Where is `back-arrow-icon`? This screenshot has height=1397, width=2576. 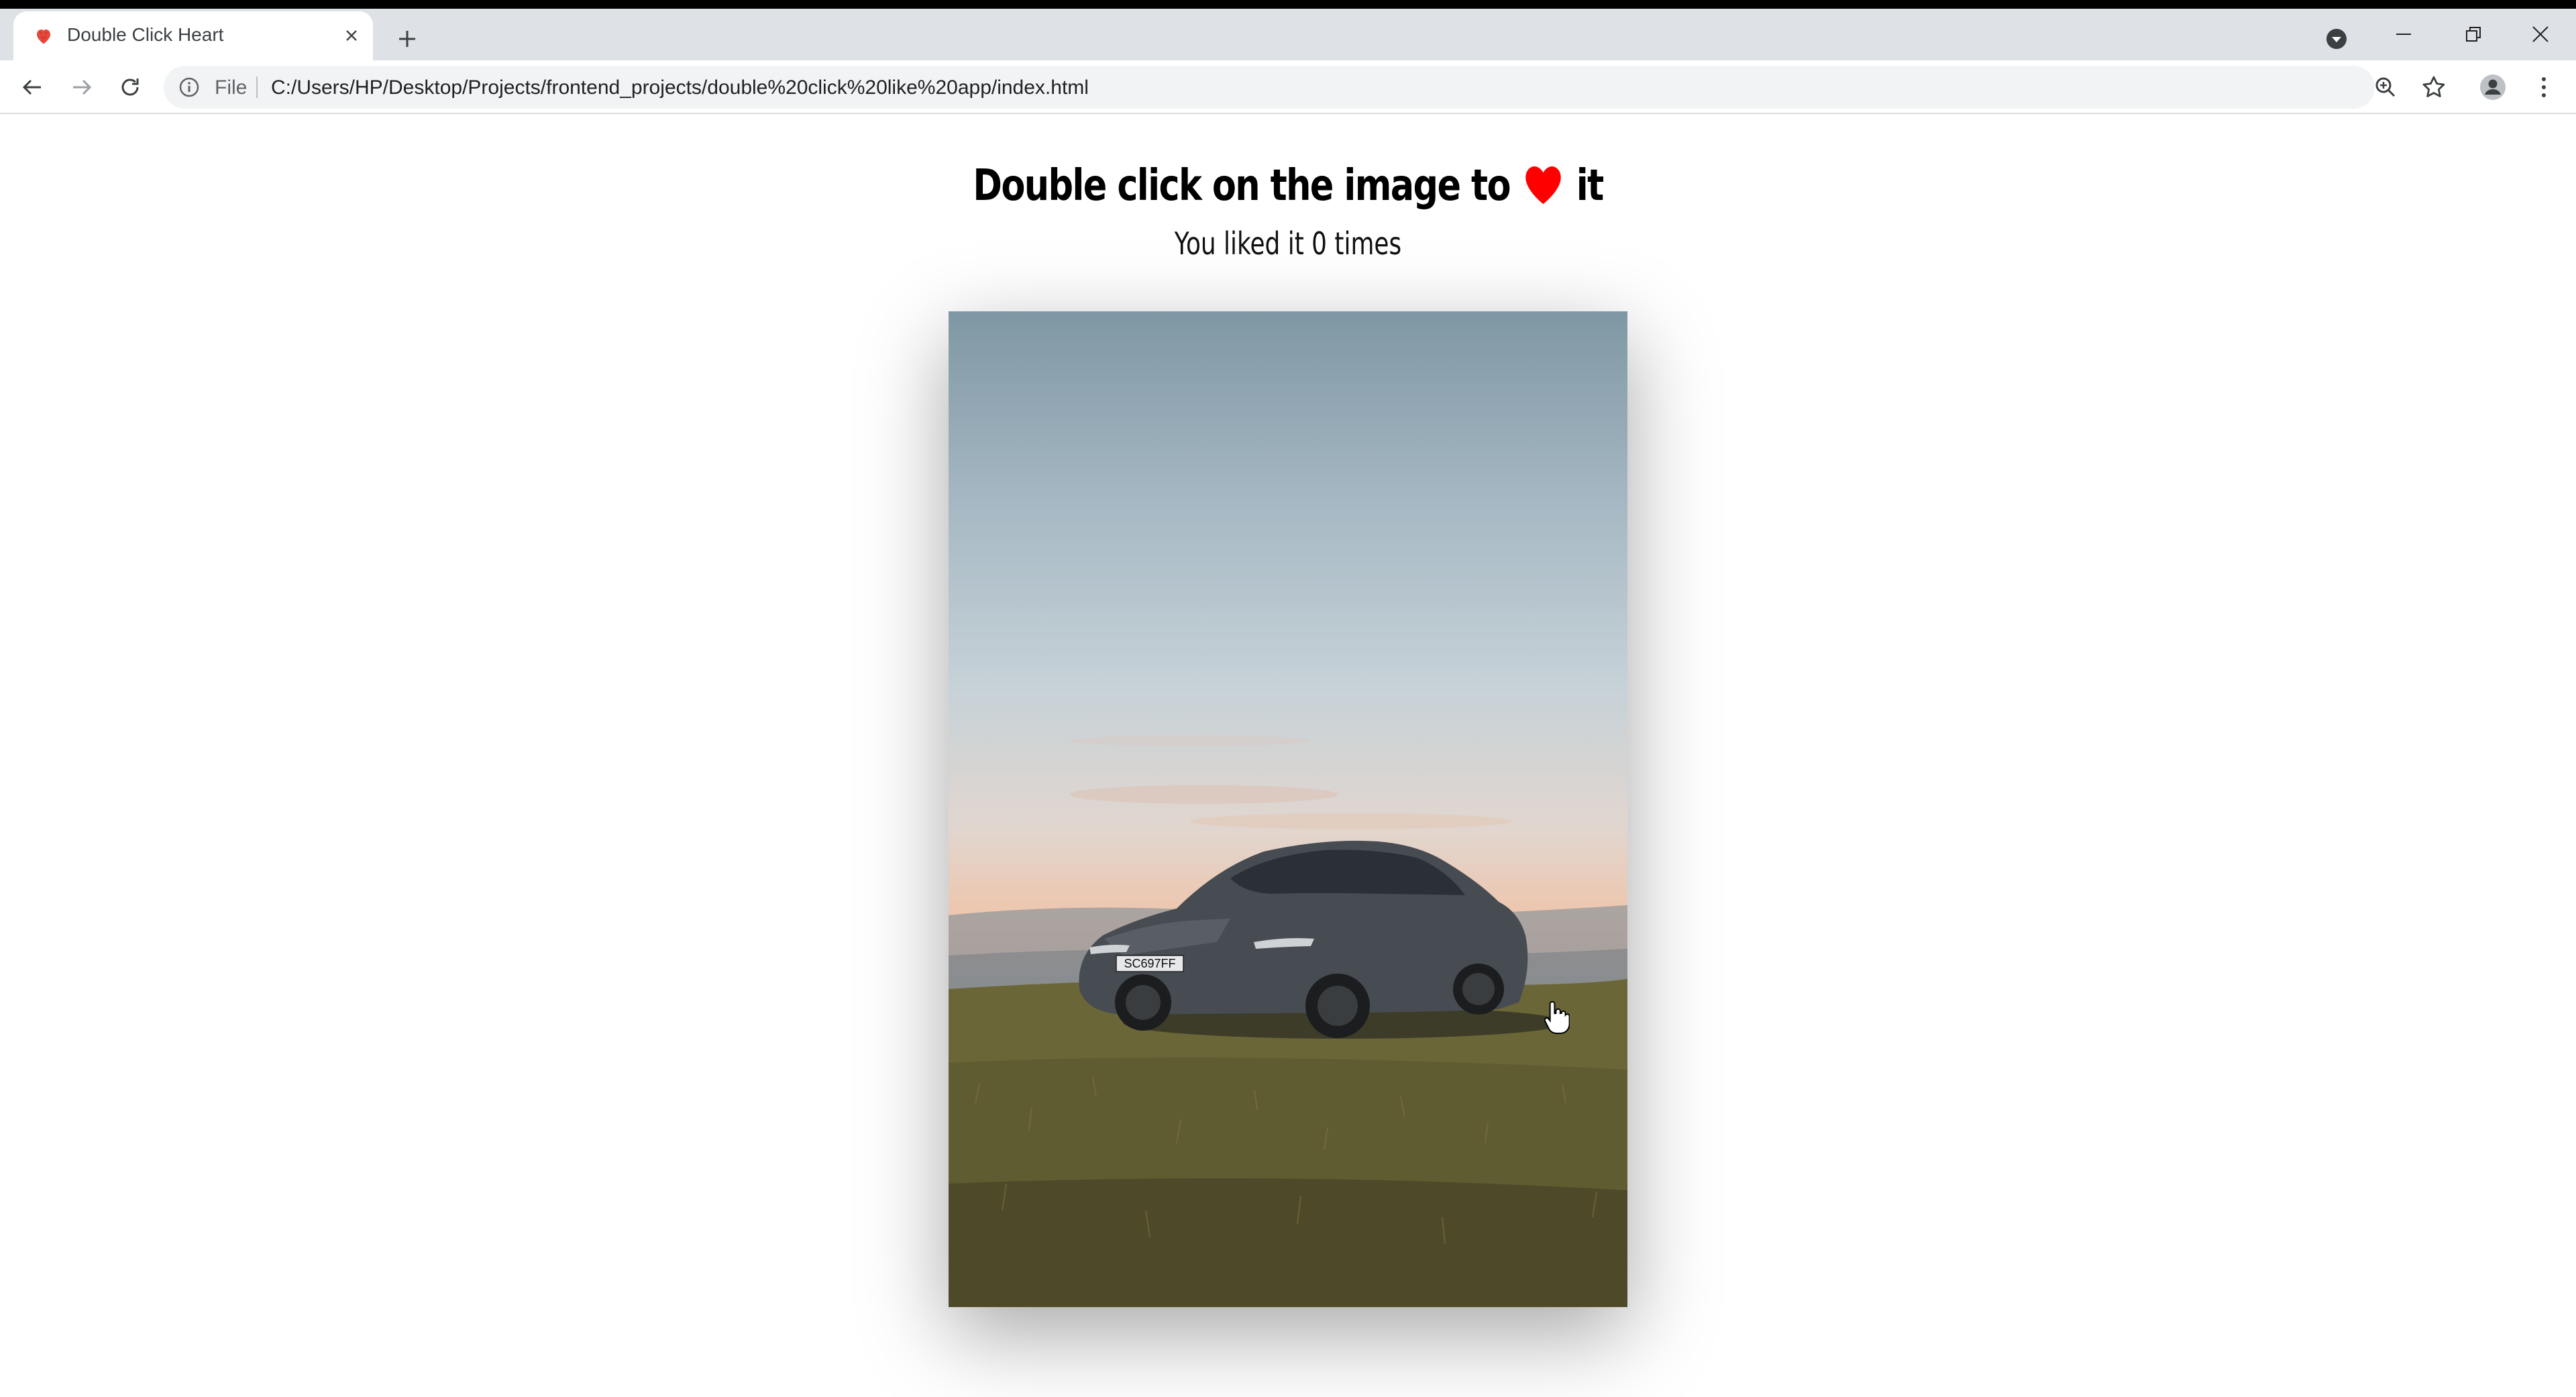
back-arrow-icon is located at coordinates (32, 88).